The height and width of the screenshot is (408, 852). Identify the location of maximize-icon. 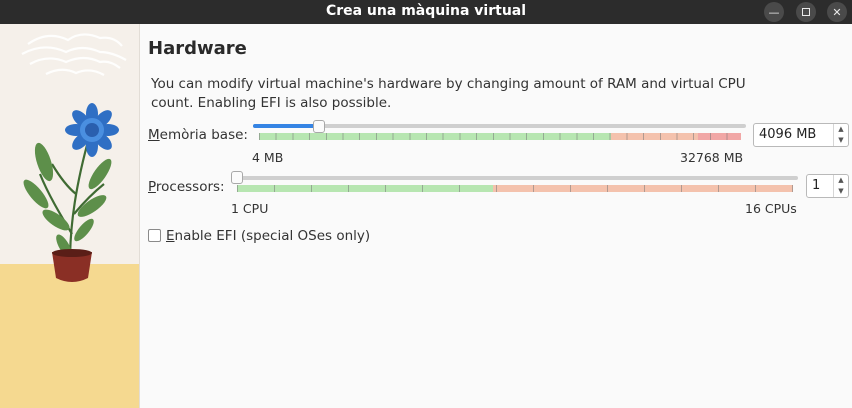
(806, 12).